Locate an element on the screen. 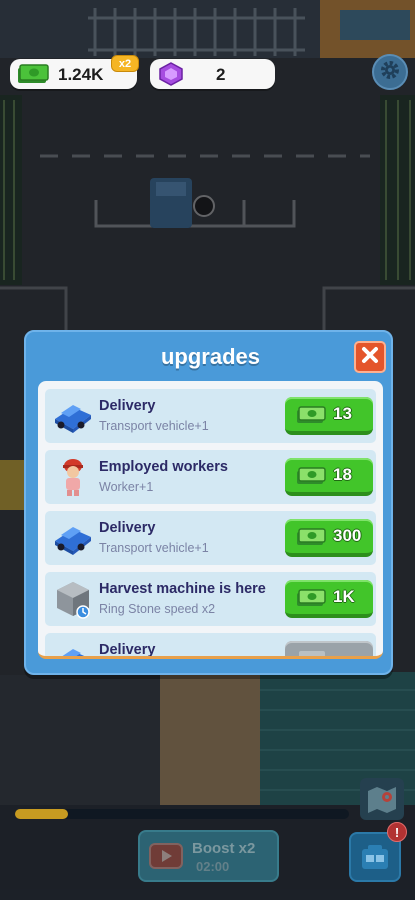  buy-price: 300 is located at coordinates (347, 535).